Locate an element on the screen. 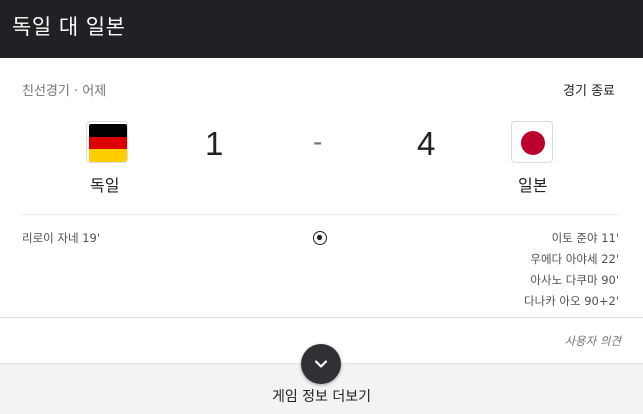  away-scorer: 다나카 아오 90+2' is located at coordinates (571, 301).